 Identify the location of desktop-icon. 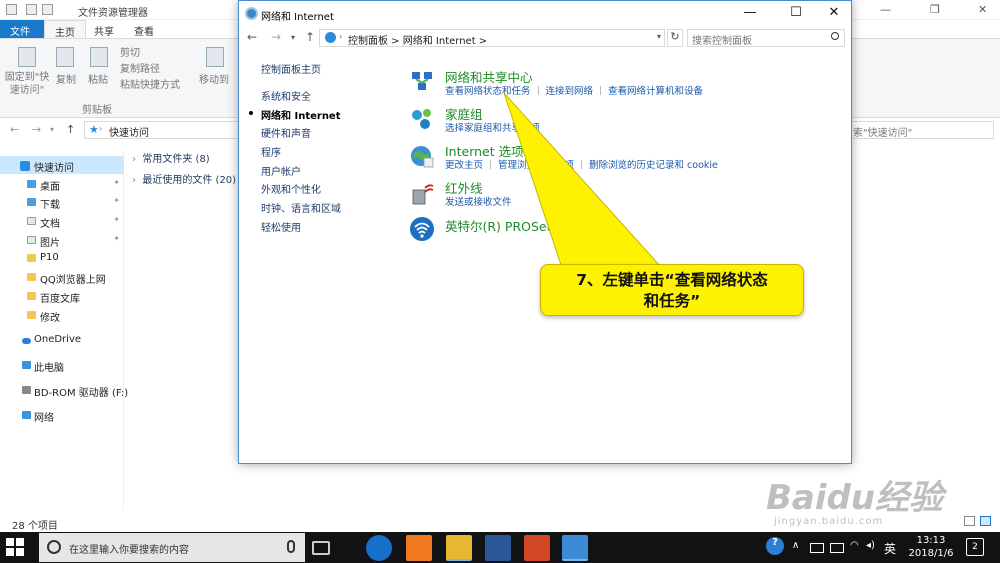
(31, 184).